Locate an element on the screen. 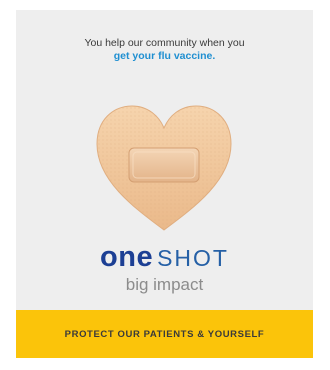 This screenshot has height=370, width=330. brand-tagline: big impact is located at coordinates (164, 284).